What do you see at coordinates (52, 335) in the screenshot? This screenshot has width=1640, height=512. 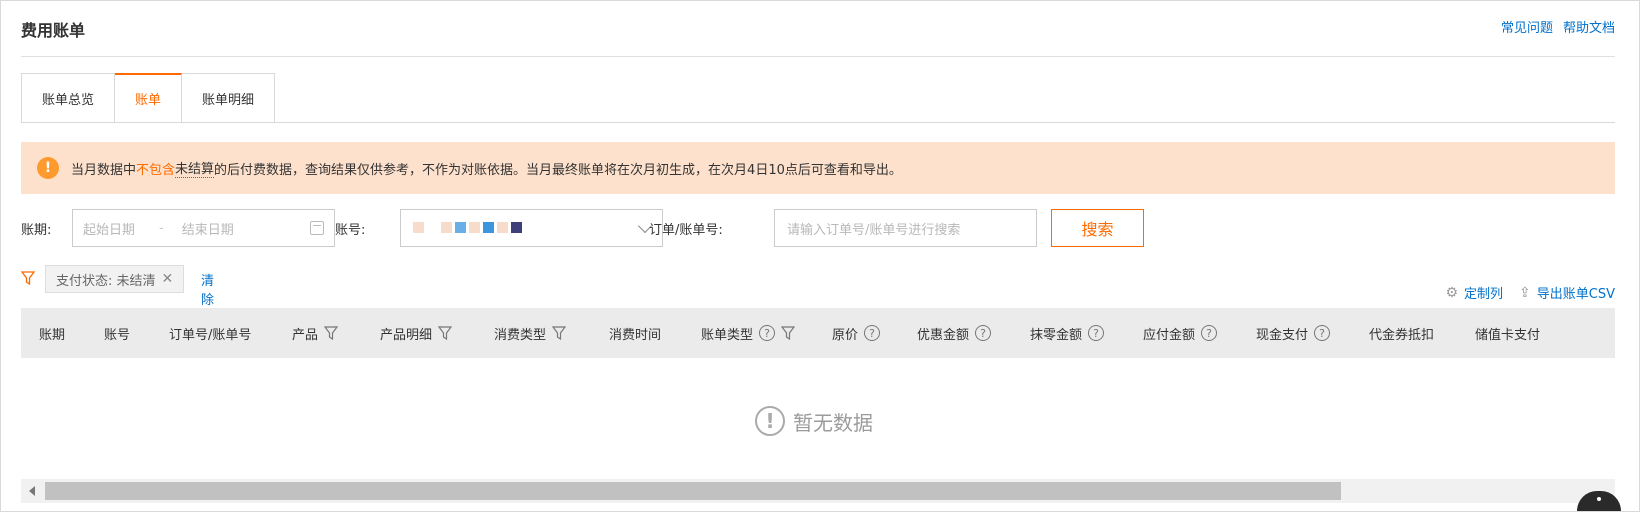 I see `column-header: 账期` at bounding box center [52, 335].